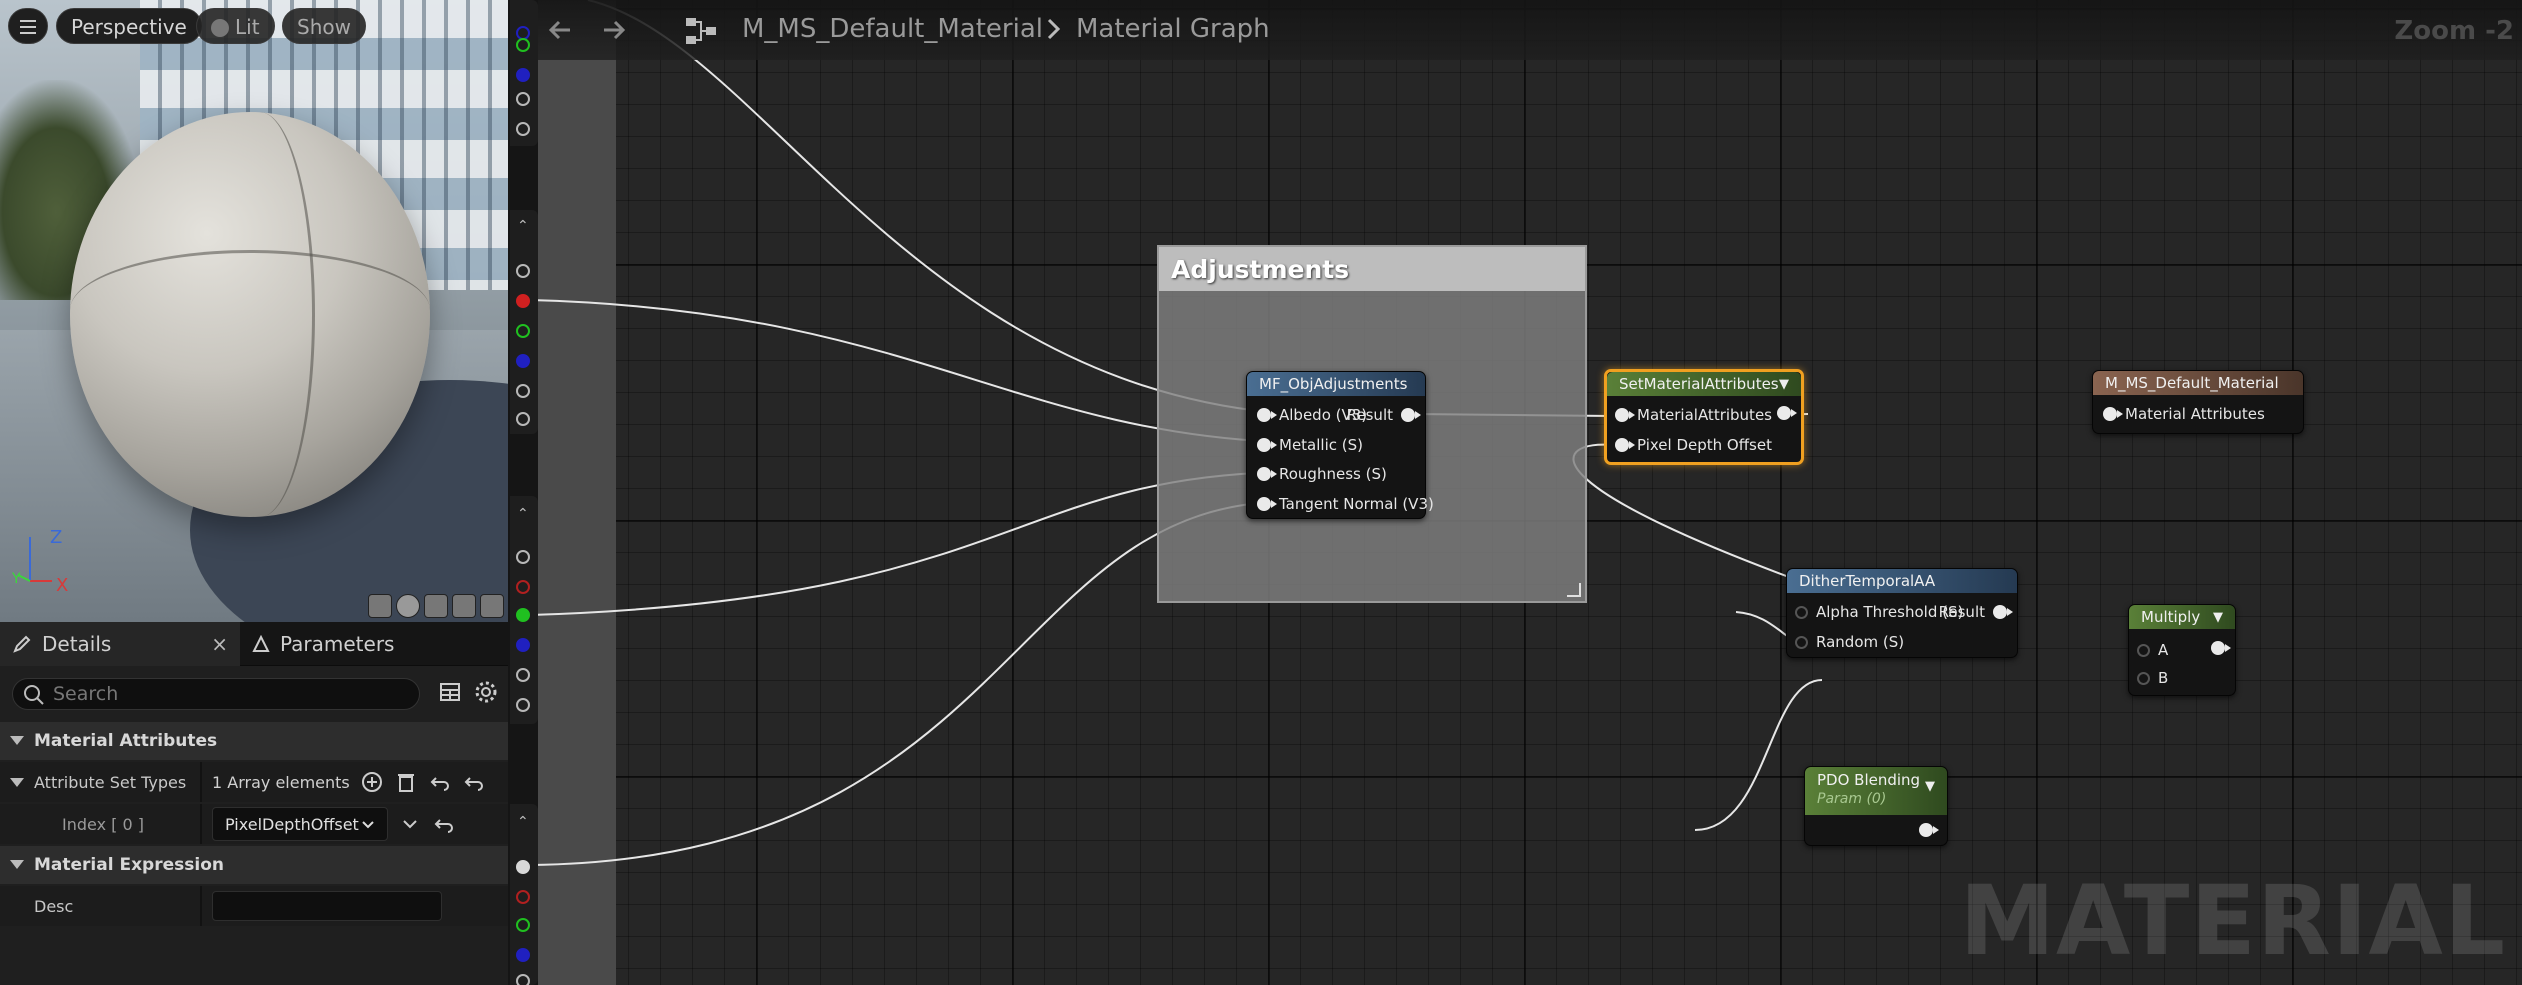  What do you see at coordinates (406, 782) in the screenshot?
I see `trash-icon` at bounding box center [406, 782].